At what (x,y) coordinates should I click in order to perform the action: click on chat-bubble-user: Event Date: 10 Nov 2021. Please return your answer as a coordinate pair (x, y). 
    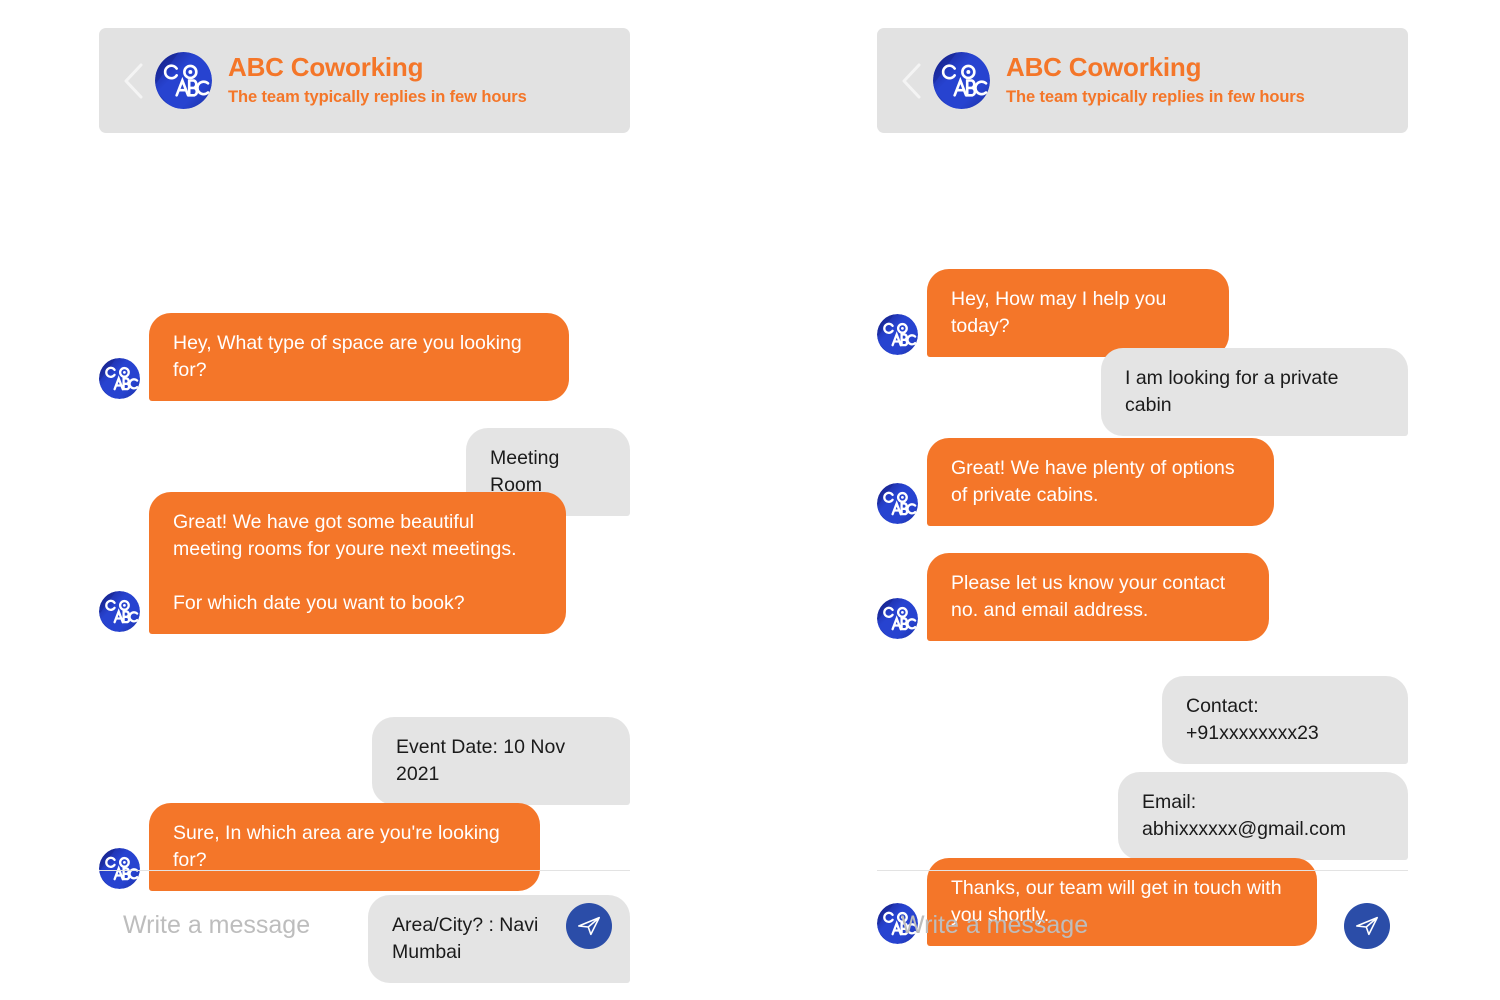
    Looking at the image, I should click on (501, 761).